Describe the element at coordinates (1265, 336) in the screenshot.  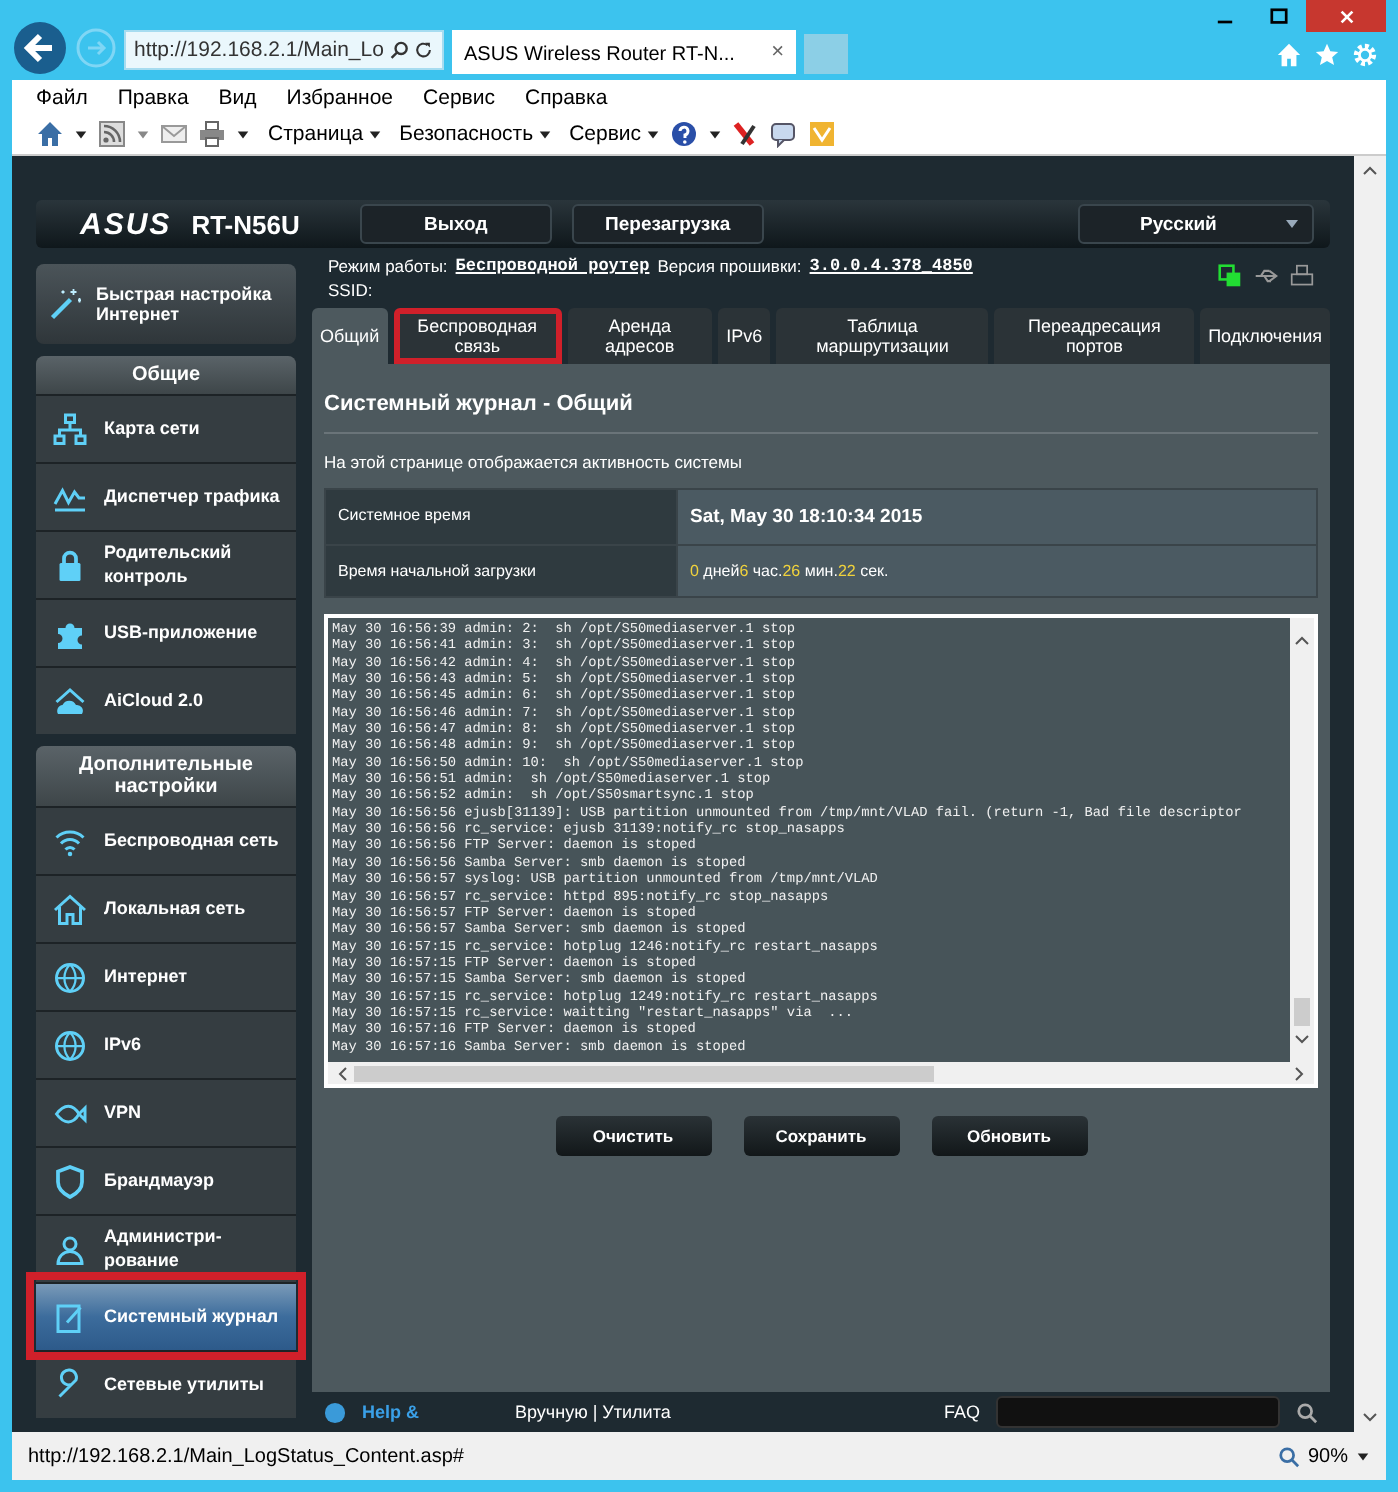
I see `tab: Подключения` at that location.